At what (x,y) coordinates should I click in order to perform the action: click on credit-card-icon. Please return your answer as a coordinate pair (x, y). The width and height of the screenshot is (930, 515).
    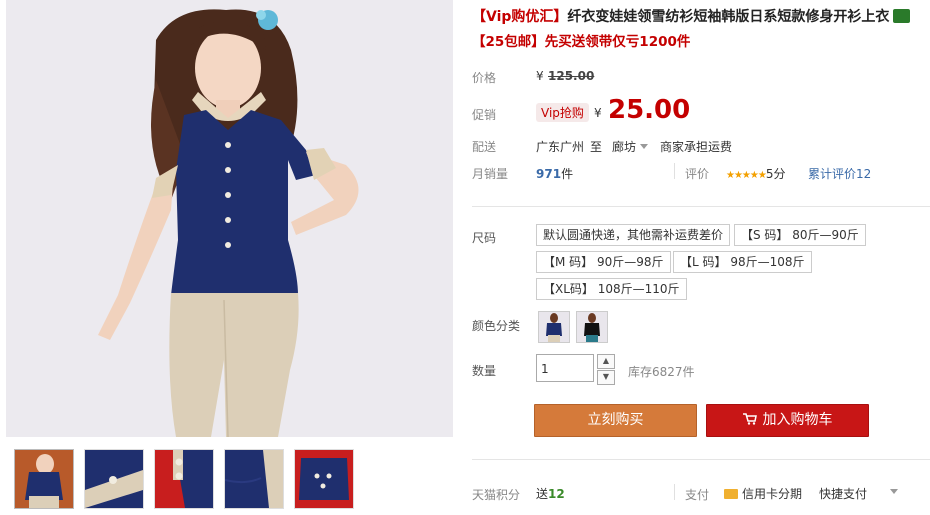
    Looking at the image, I should click on (731, 494).